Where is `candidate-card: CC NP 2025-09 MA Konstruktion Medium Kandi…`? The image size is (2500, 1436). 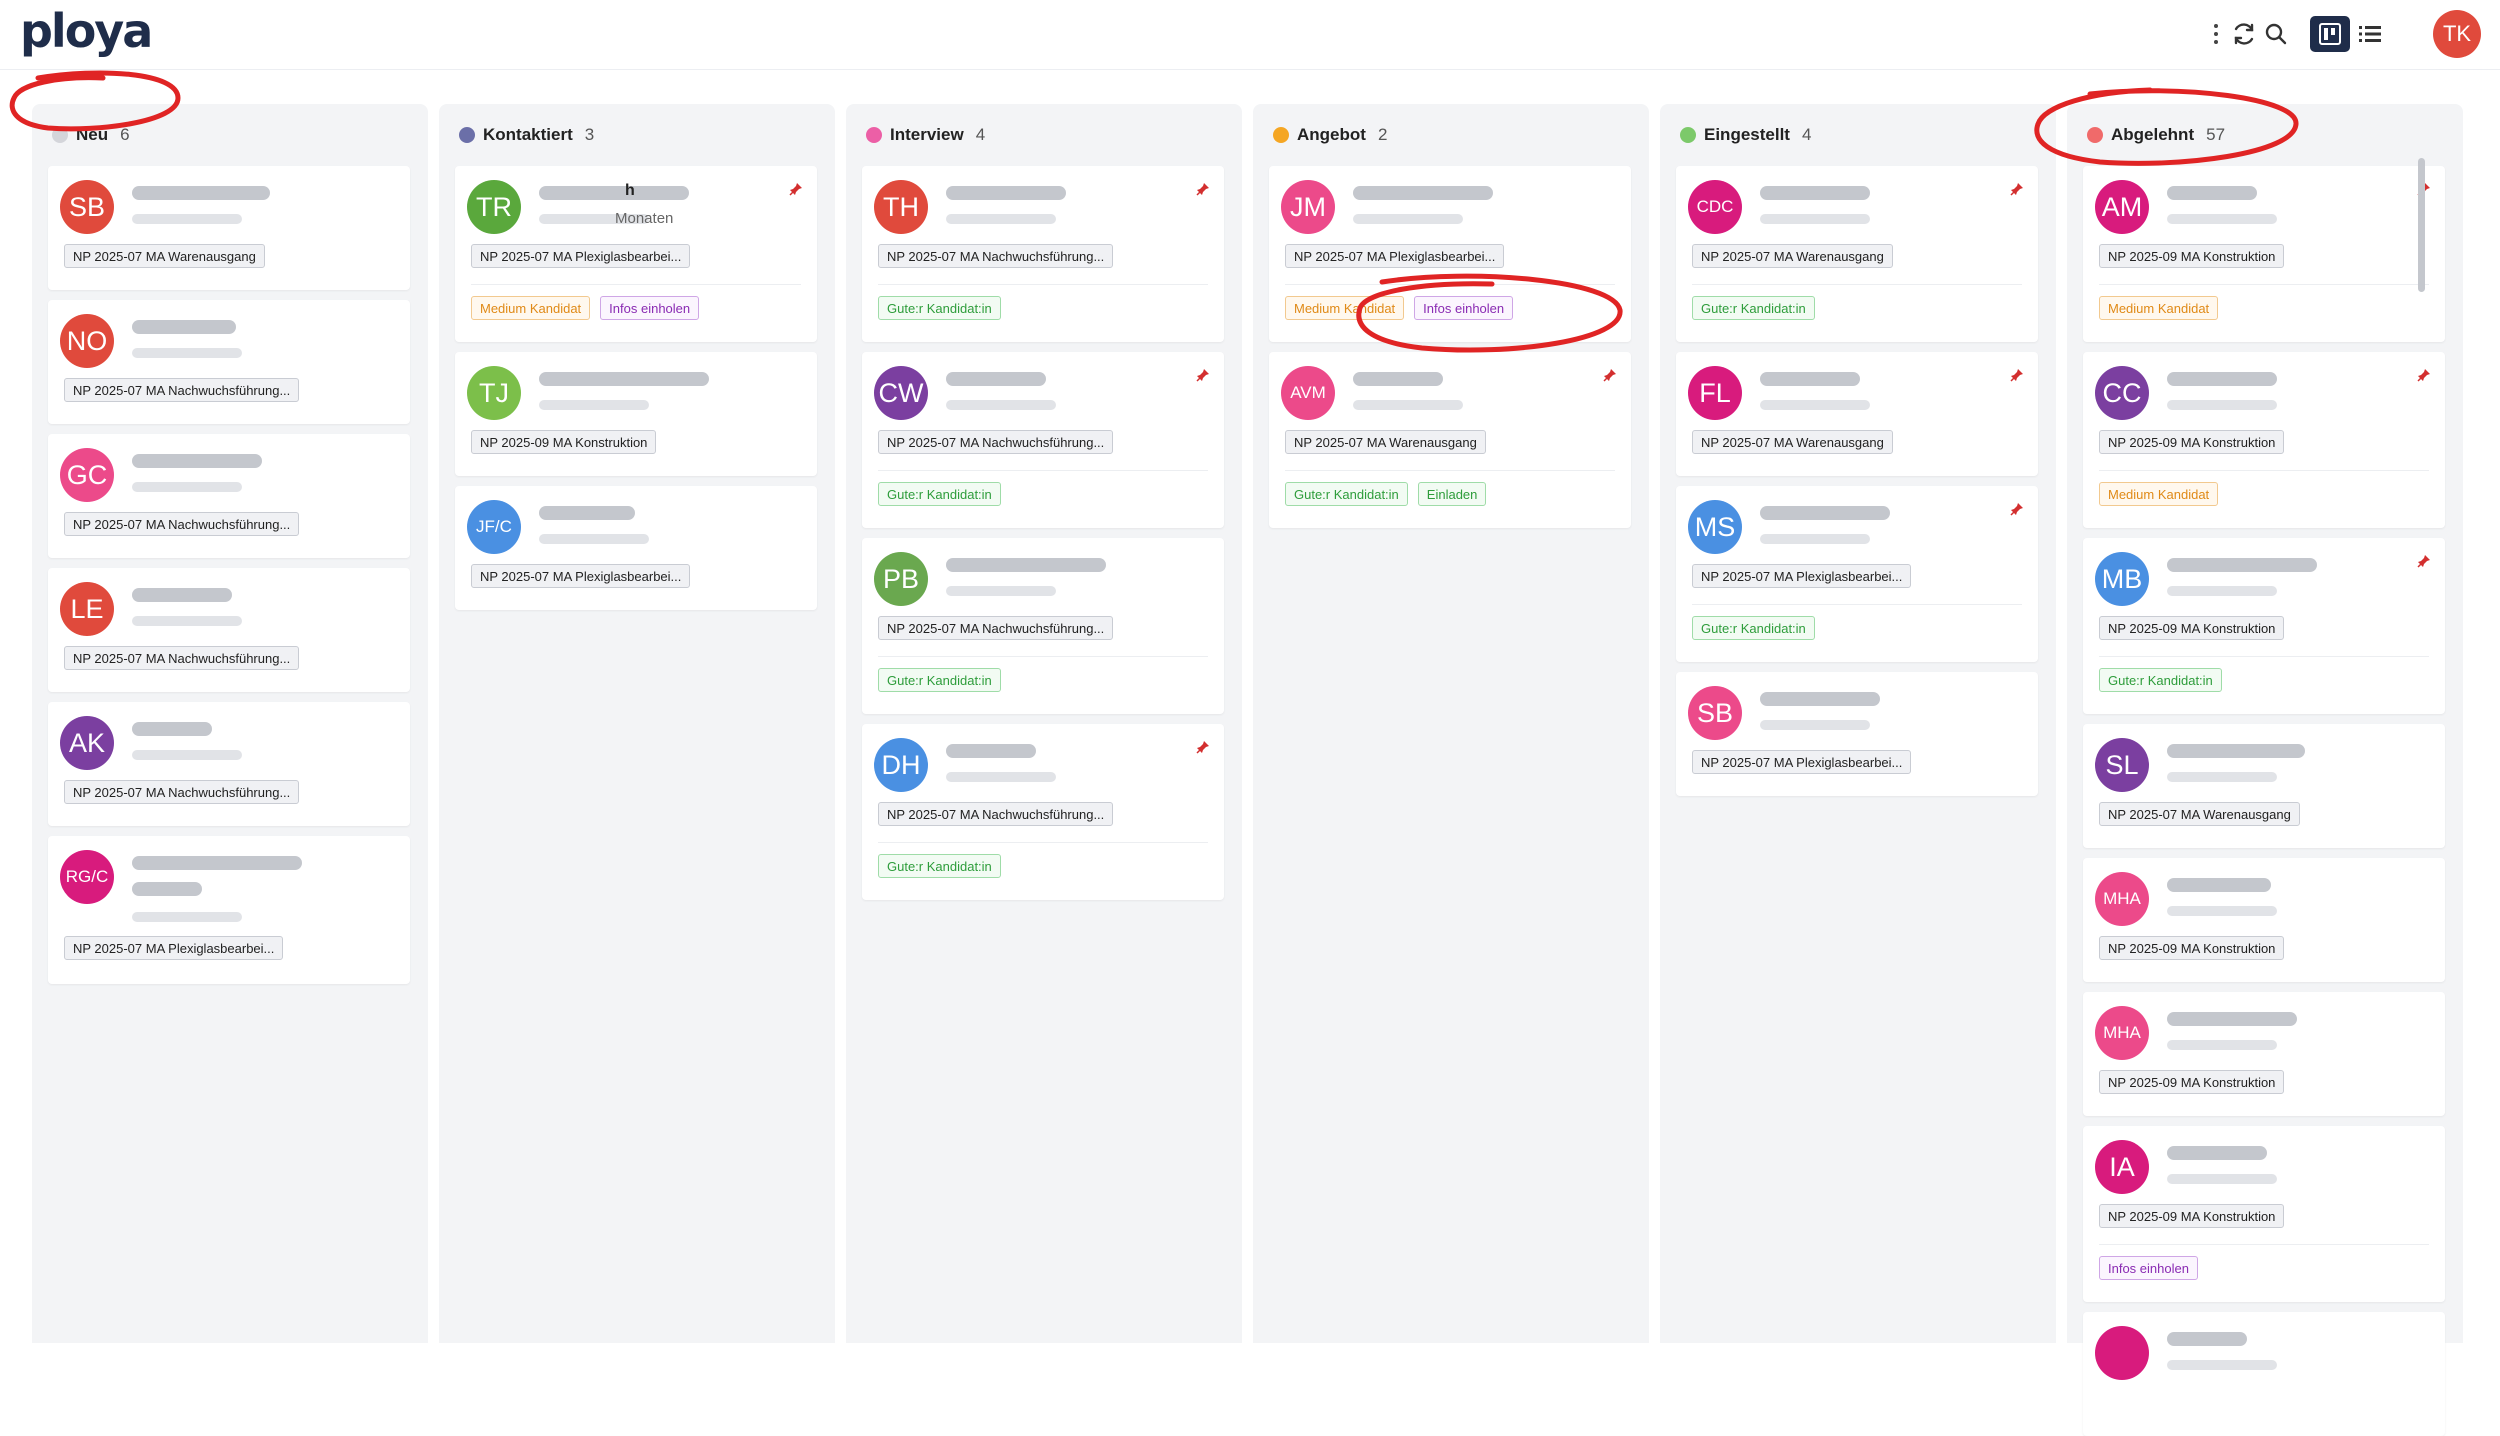 candidate-card: CC NP 2025-09 MA Konstruktion Medium Kandi… is located at coordinates (2264, 440).